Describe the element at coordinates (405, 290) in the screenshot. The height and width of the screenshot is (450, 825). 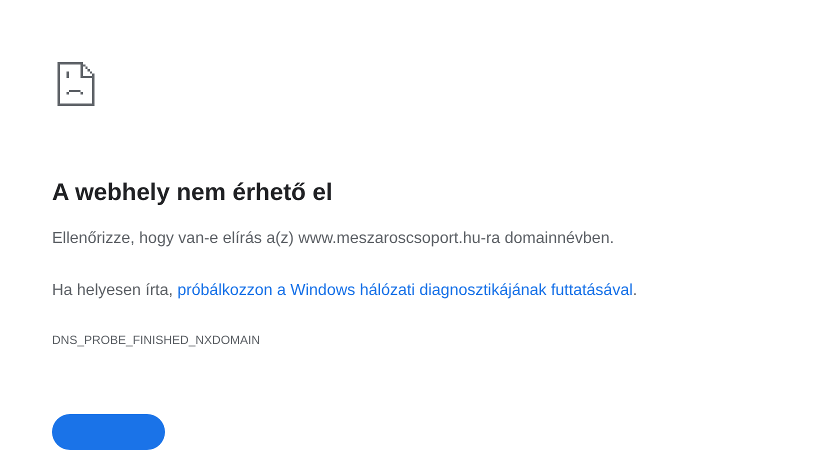
I see `diagnostics-link: próbálkozzon a Windows hálózati diagnosztikájának futtatásával` at that location.